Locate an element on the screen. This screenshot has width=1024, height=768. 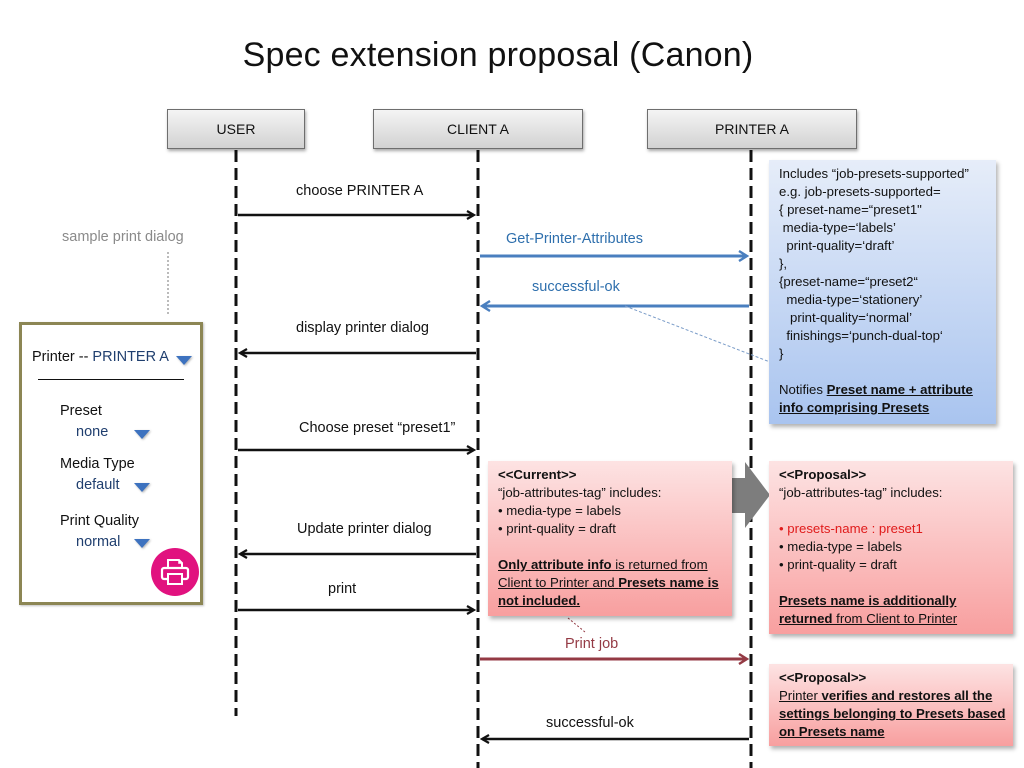
preset-select: none is located at coordinates (92, 432).